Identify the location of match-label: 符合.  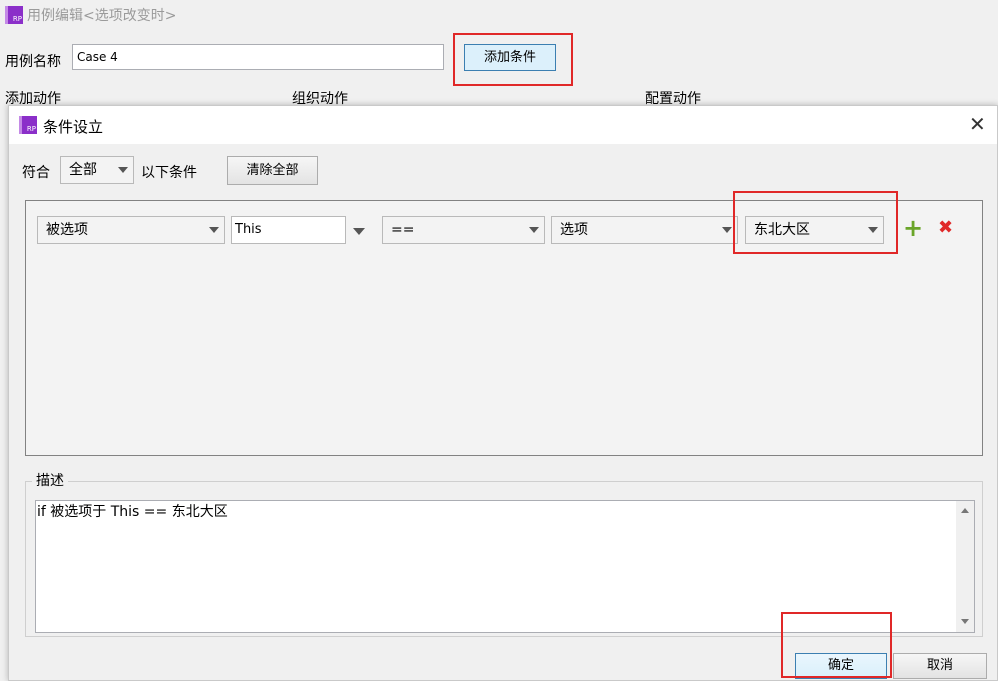
(36, 173).